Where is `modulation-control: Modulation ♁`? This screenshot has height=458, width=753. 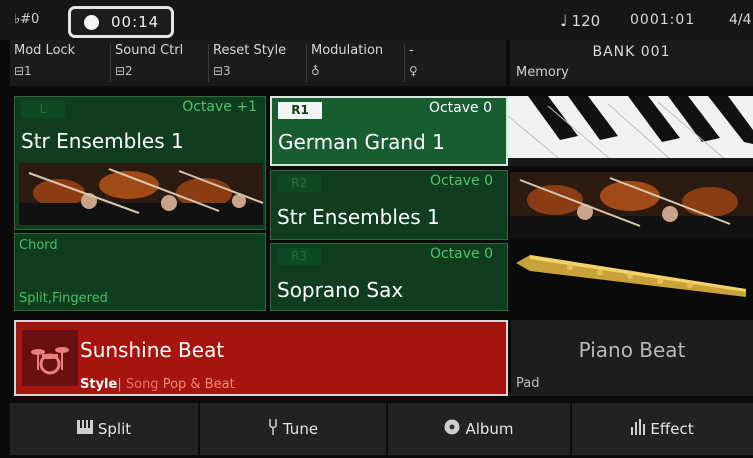 modulation-control: Modulation ♁ is located at coordinates (355, 63).